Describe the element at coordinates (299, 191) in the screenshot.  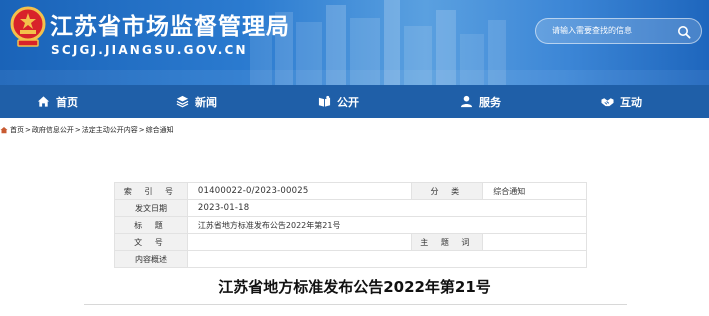
I see `index-value: 01400022-0/2023-00025` at that location.